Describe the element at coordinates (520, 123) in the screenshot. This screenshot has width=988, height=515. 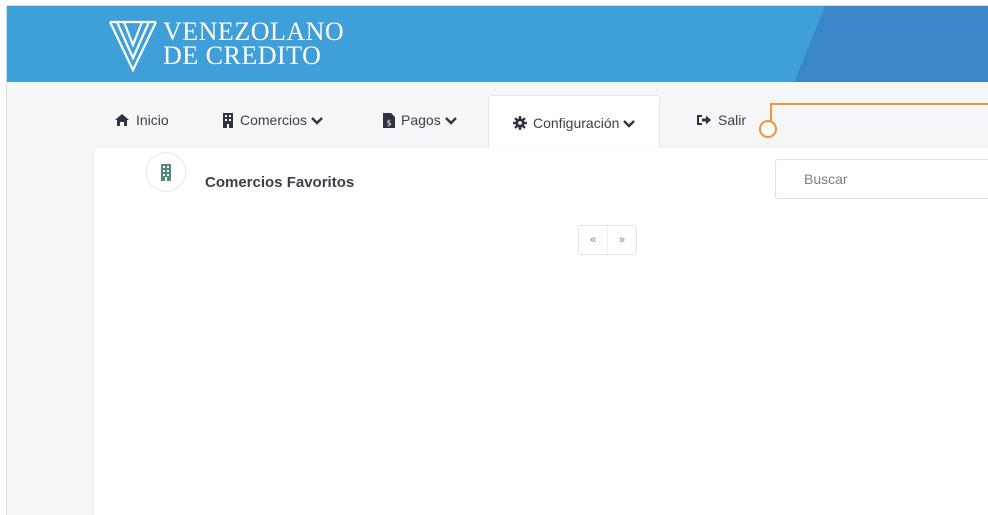
I see `gear-icon` at that location.